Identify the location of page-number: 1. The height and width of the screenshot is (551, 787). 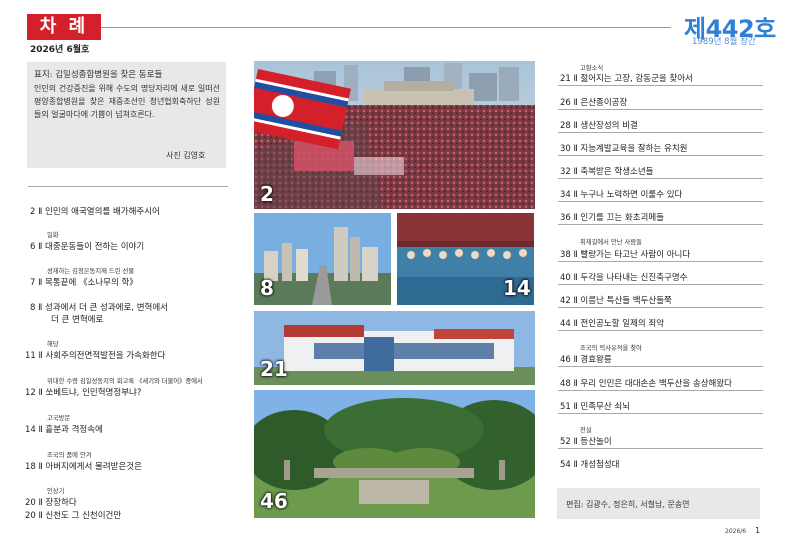
(758, 530).